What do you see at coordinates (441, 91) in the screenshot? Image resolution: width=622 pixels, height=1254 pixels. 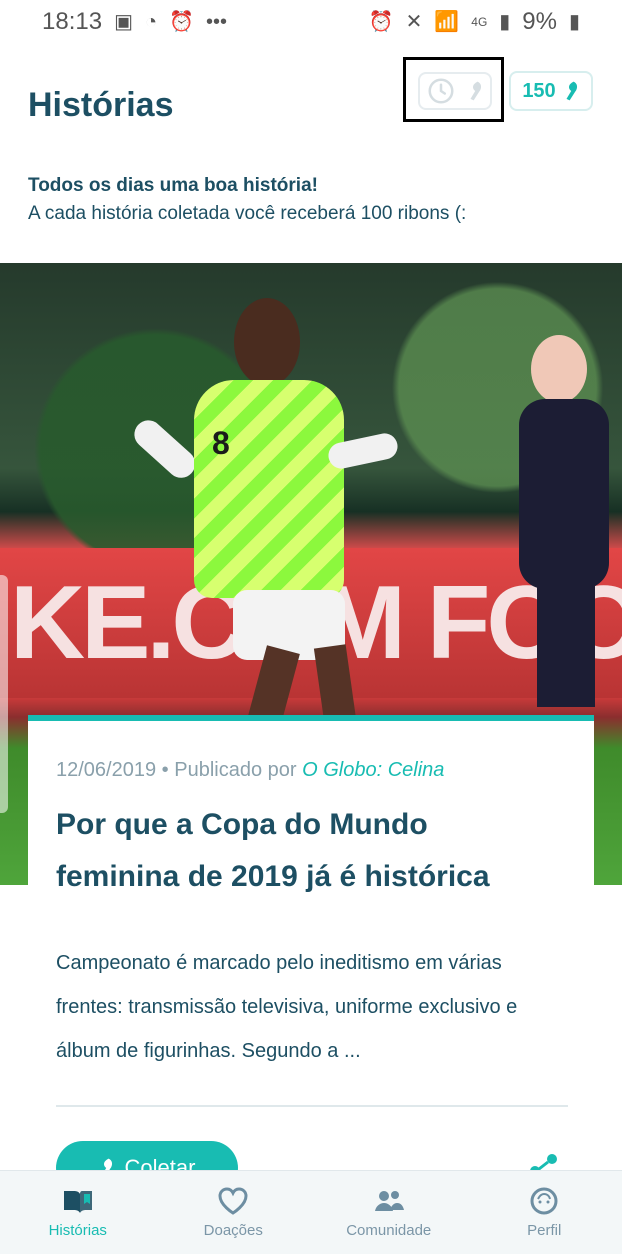 I see `clock-icon` at bounding box center [441, 91].